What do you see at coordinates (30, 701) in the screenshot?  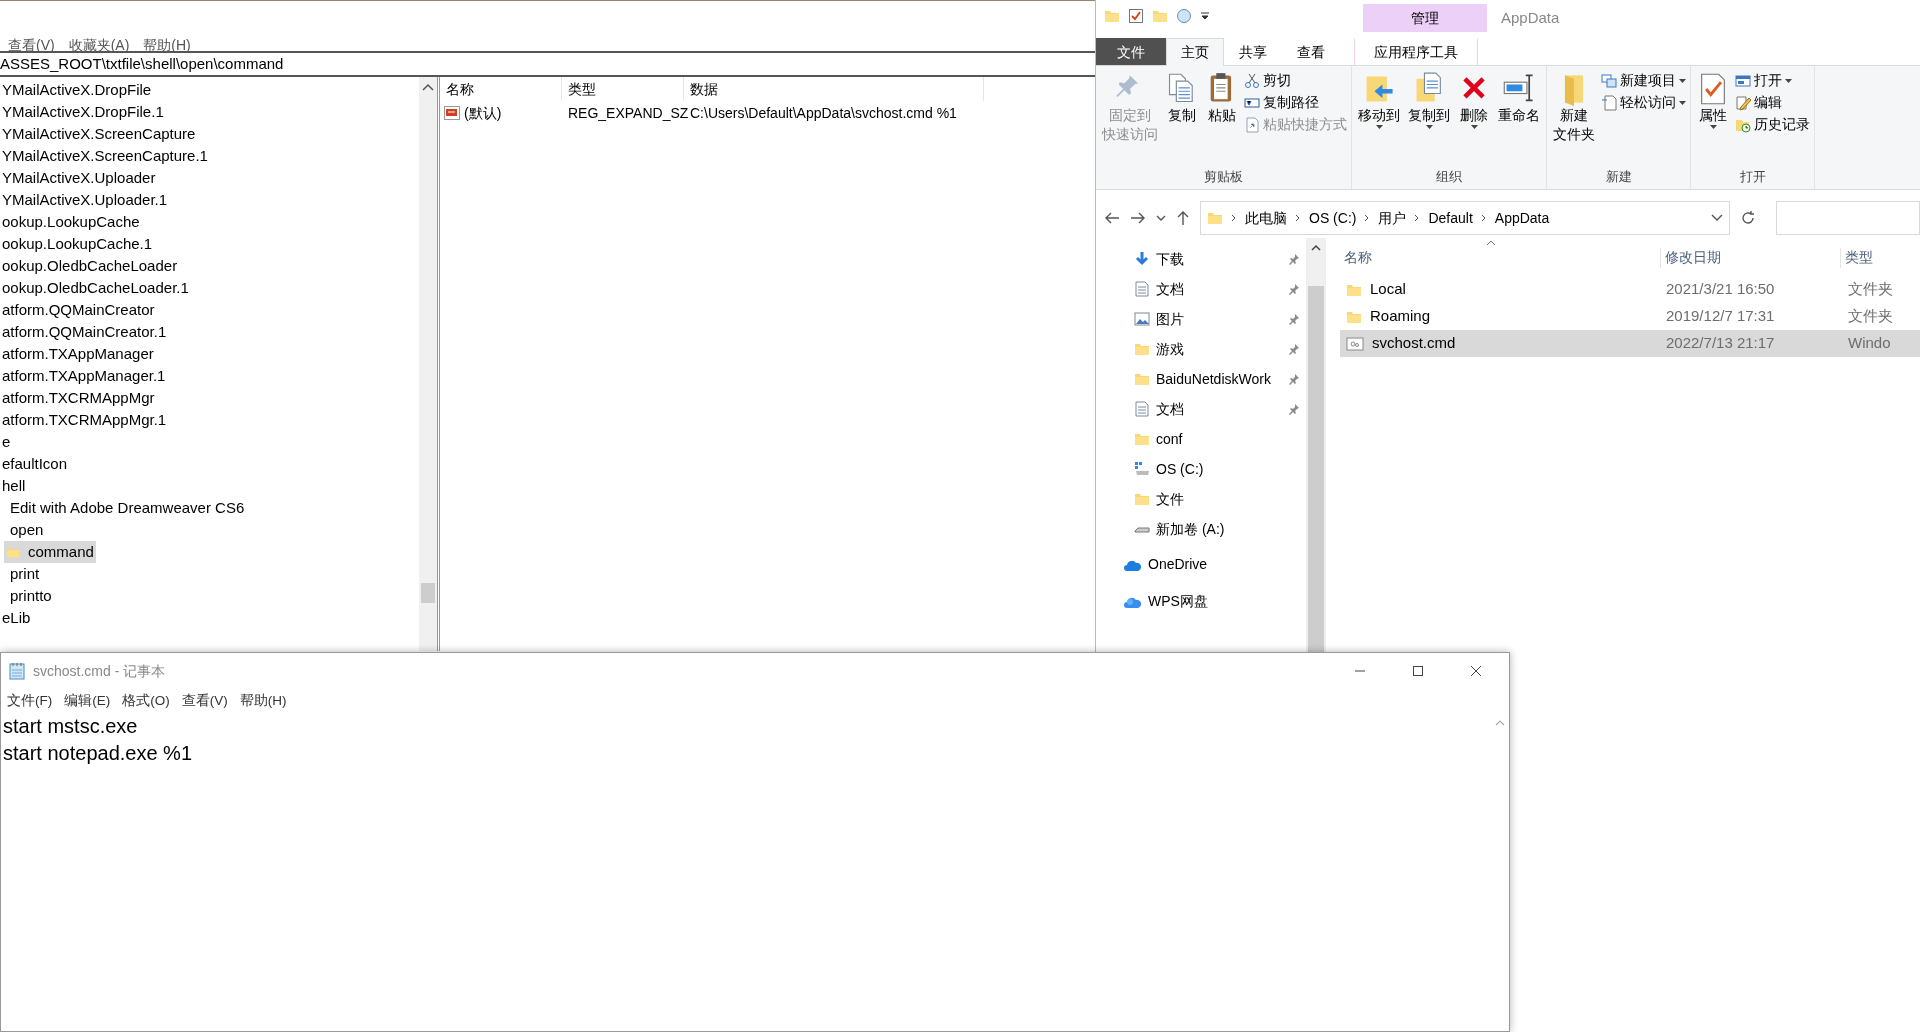 I see `menu-item: 文件(F)` at bounding box center [30, 701].